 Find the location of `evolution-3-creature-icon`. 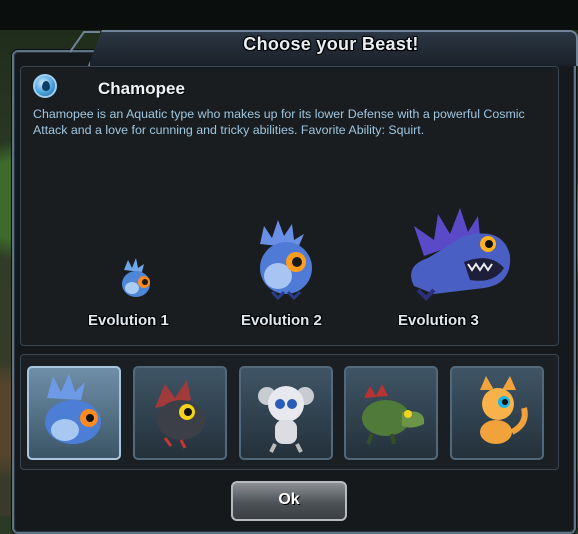

evolution-3-creature-icon is located at coordinates (461, 254).